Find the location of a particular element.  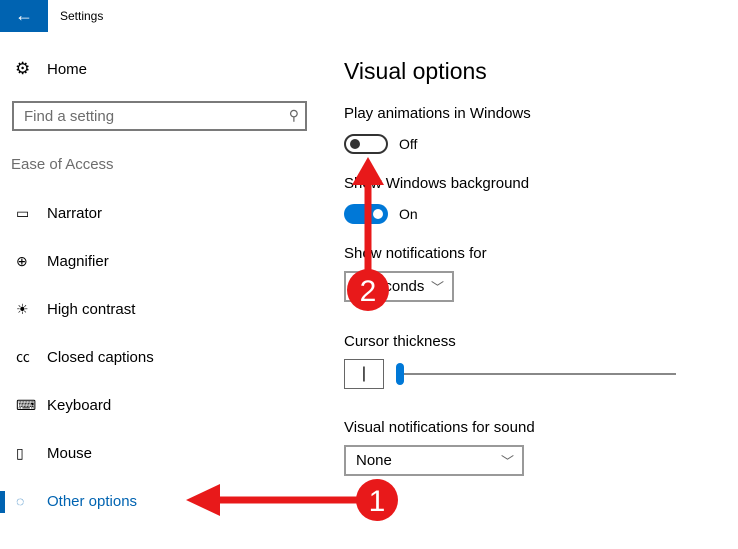

annotation-arrow-2: 2 is located at coordinates (368, 234).